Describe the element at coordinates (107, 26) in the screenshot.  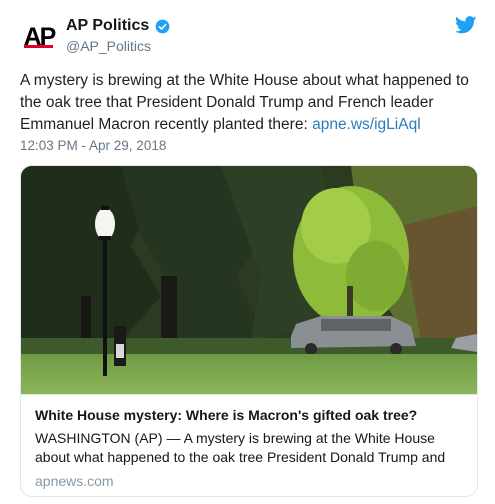
I see `display-name: AP Politics` at that location.